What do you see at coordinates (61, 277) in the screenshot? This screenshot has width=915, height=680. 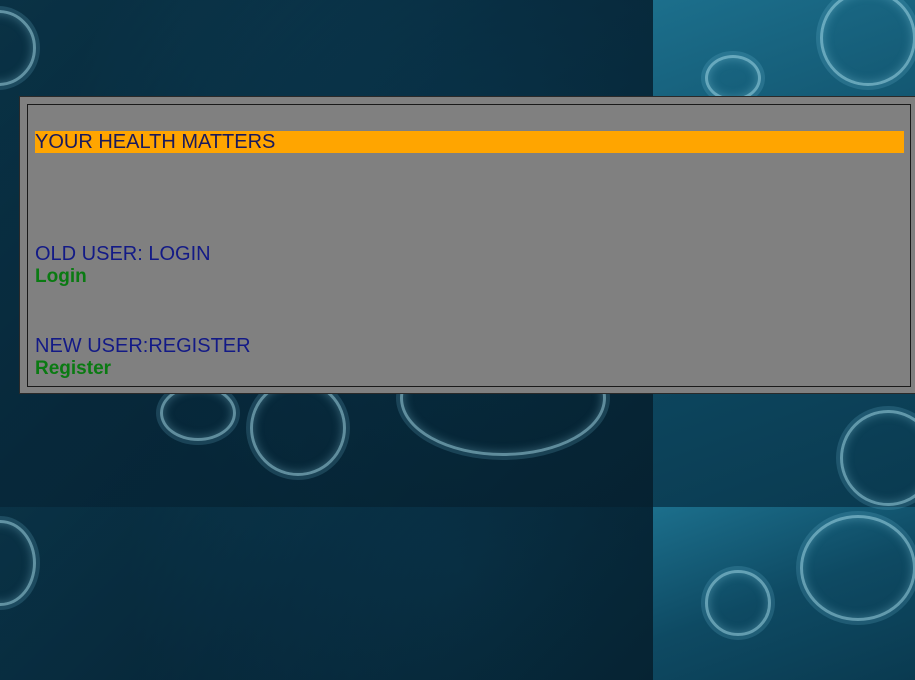 I see `login-link: Login` at bounding box center [61, 277].